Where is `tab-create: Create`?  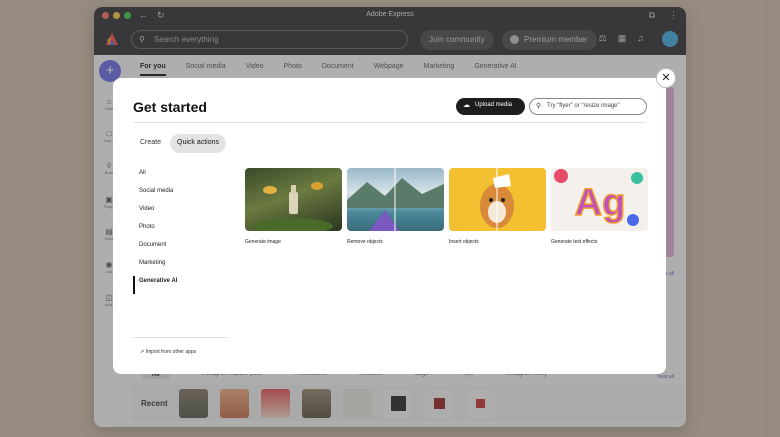
tab-create: Create is located at coordinates (150, 143).